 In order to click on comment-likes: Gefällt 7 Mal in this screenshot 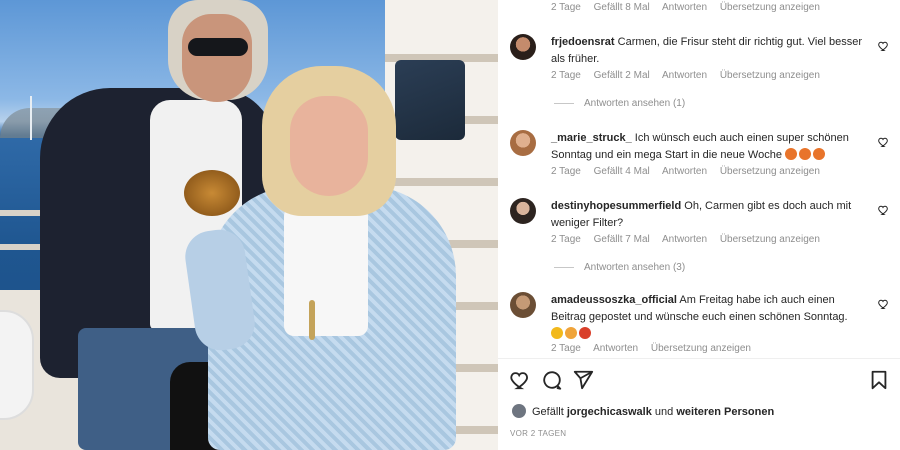, I will do `click(622, 239)`.